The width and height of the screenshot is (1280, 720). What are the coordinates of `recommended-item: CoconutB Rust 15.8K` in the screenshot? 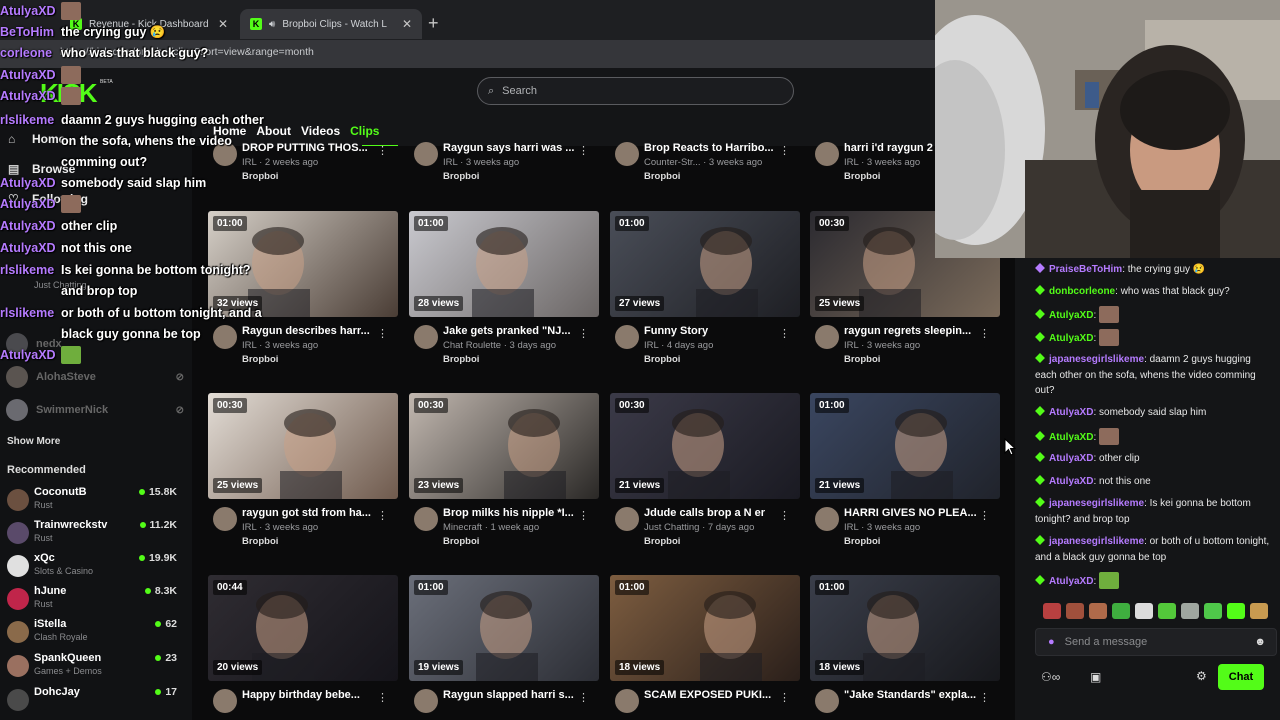 It's located at (92, 501).